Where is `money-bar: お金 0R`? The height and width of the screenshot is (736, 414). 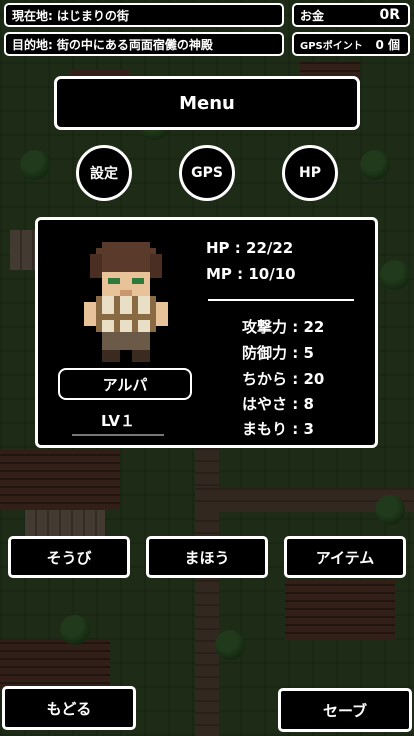 money-bar: お金 0R is located at coordinates (351, 15).